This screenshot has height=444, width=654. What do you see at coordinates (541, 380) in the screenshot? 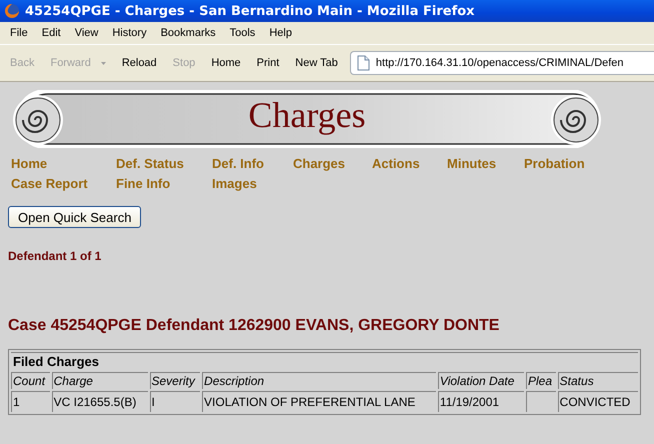
I see `column-header: Plea` at bounding box center [541, 380].